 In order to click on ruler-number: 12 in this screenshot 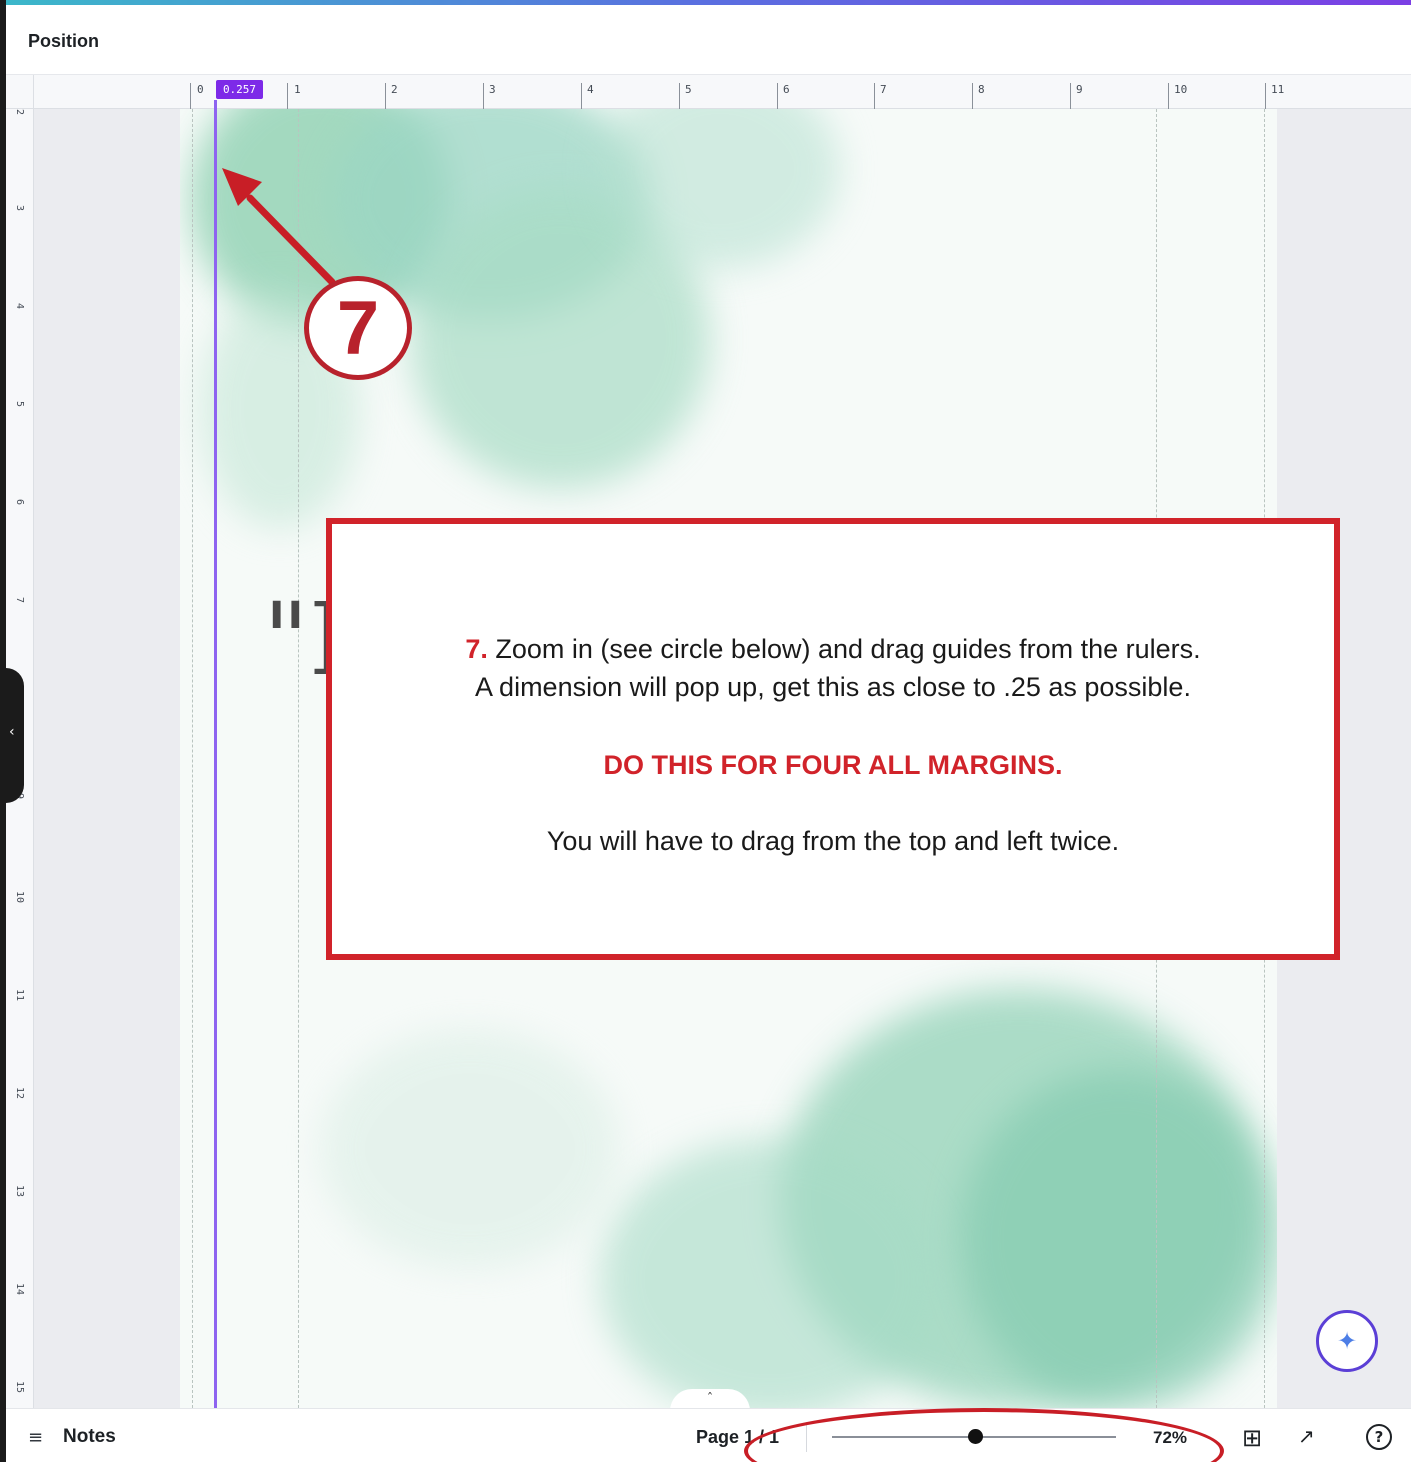, I will do `click(19, 1093)`.